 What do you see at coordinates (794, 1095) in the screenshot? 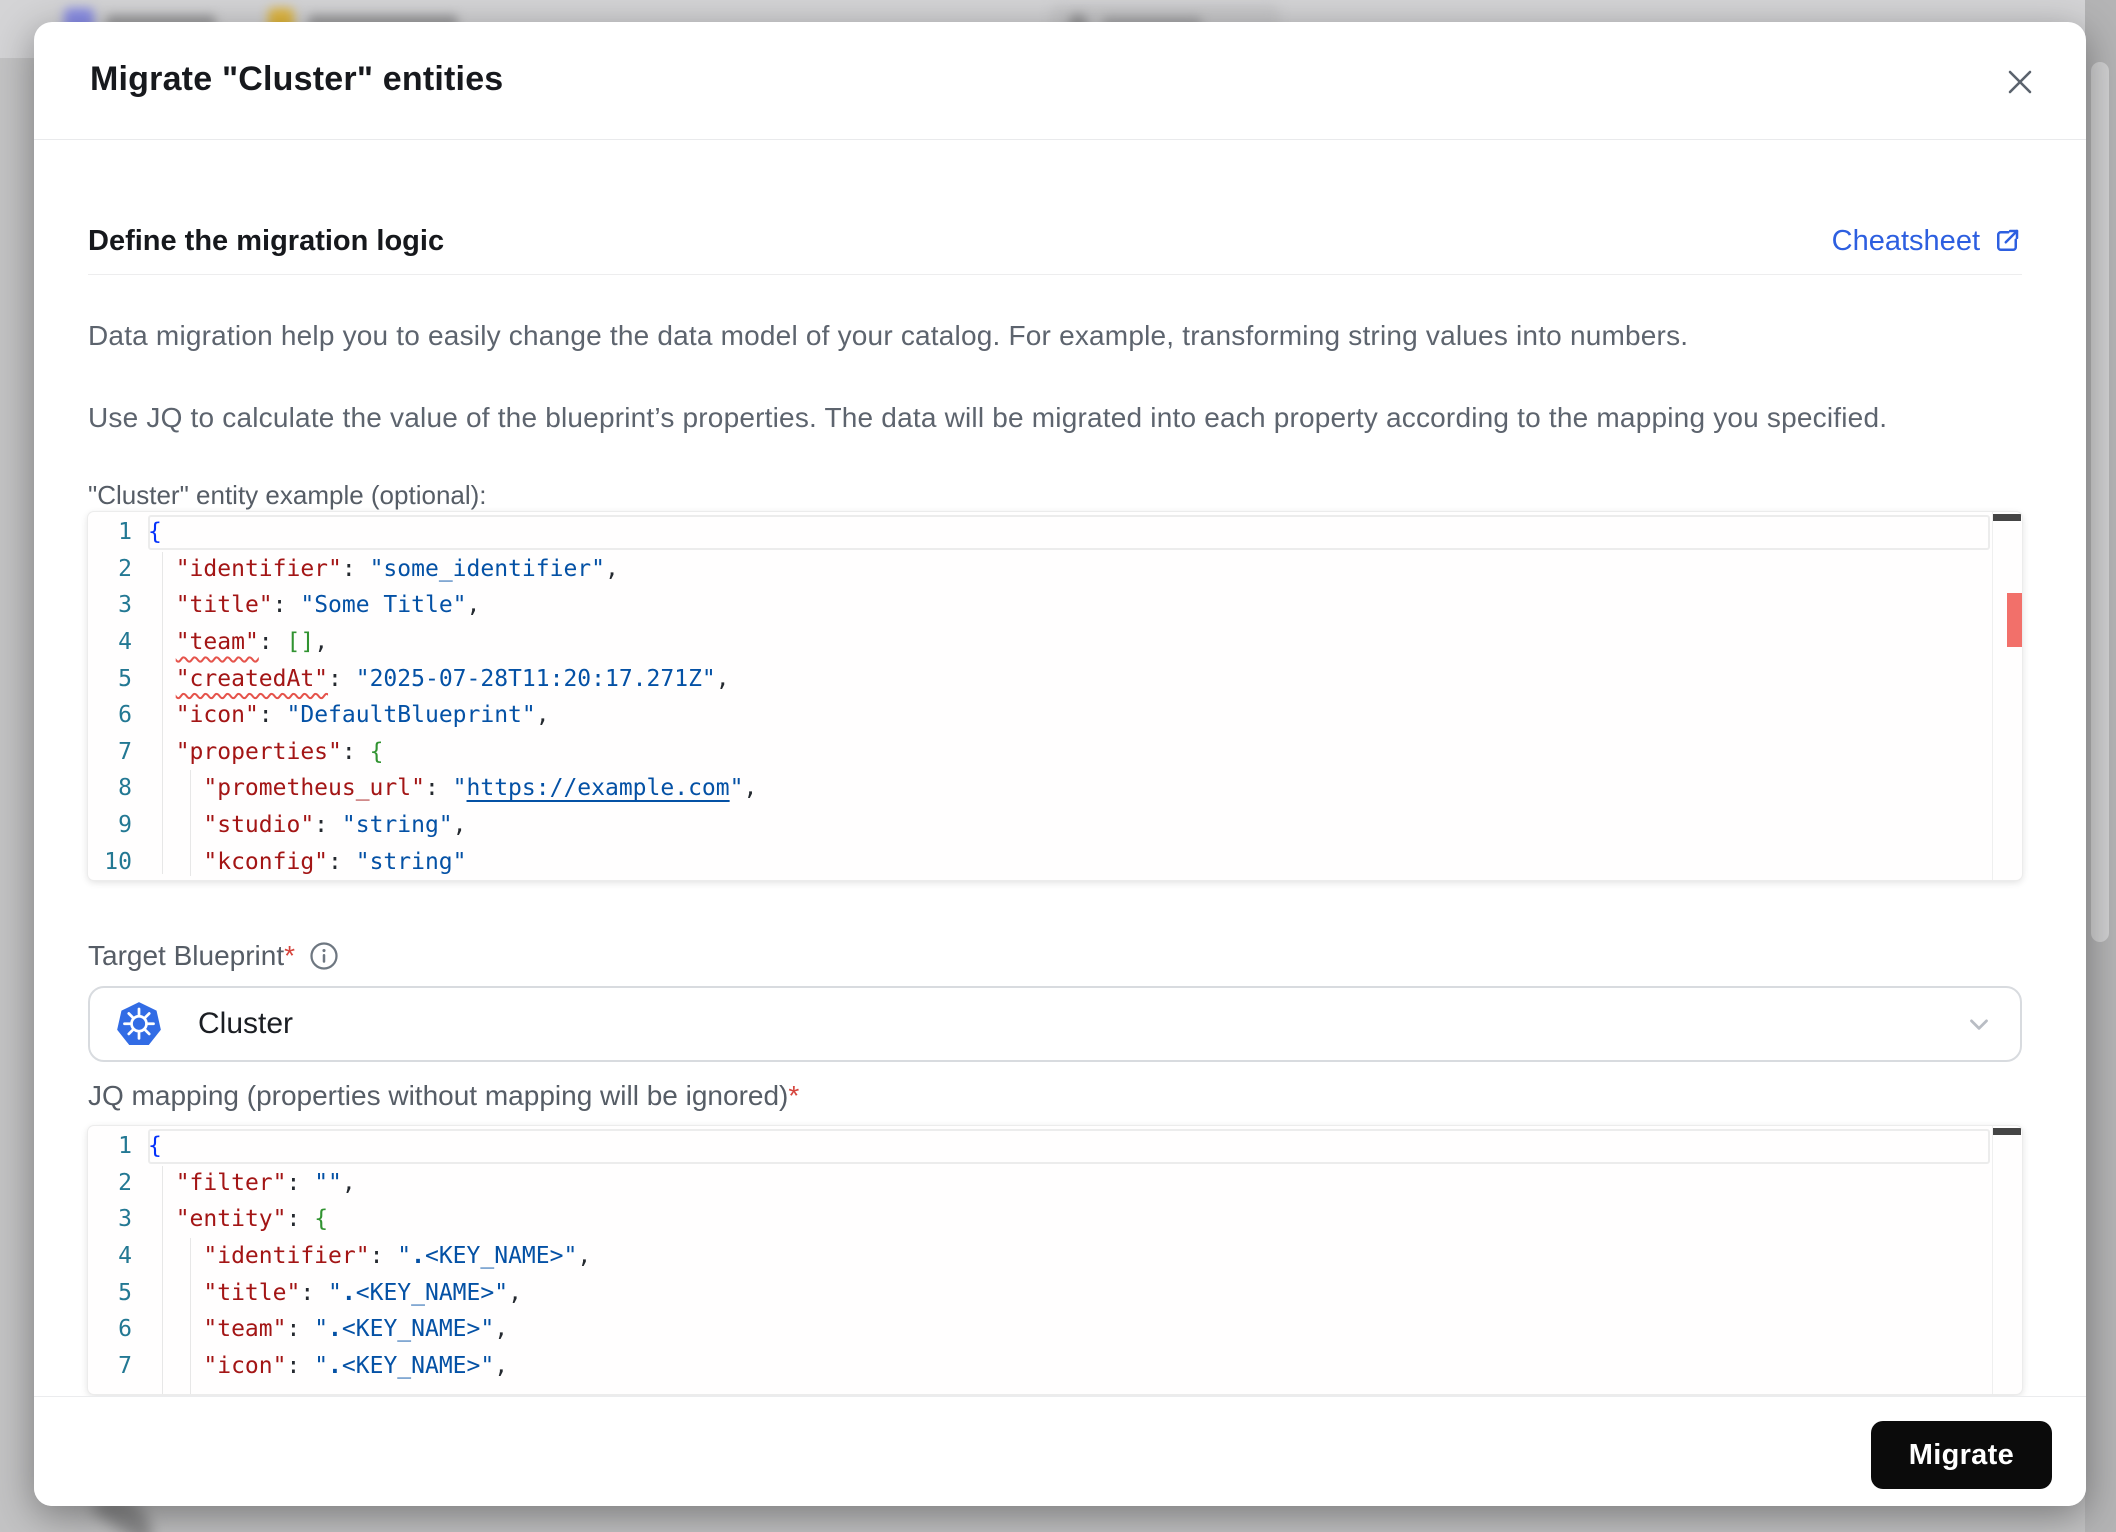
I see `required-asterisk: *` at bounding box center [794, 1095].